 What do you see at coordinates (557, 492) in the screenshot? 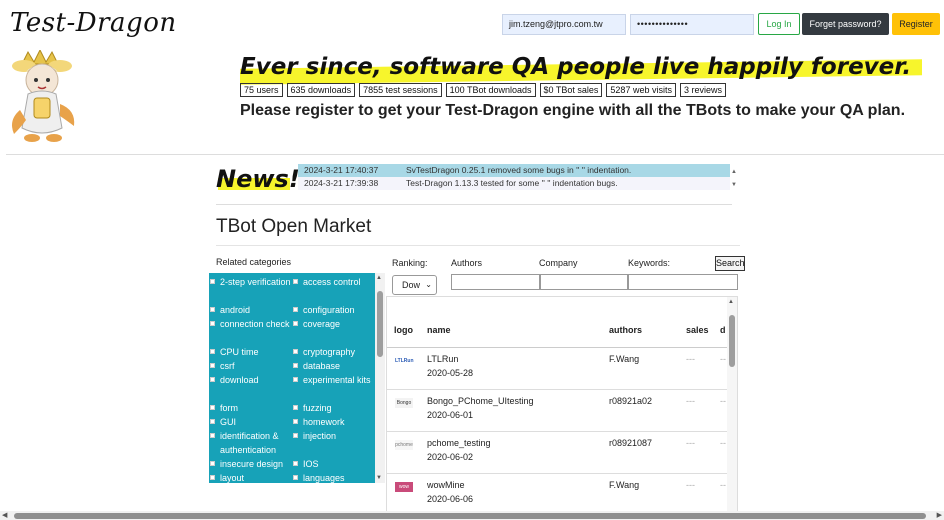
I see `table-row: wow wowMine 2020-06-06 F.Wang --- --` at bounding box center [557, 492].